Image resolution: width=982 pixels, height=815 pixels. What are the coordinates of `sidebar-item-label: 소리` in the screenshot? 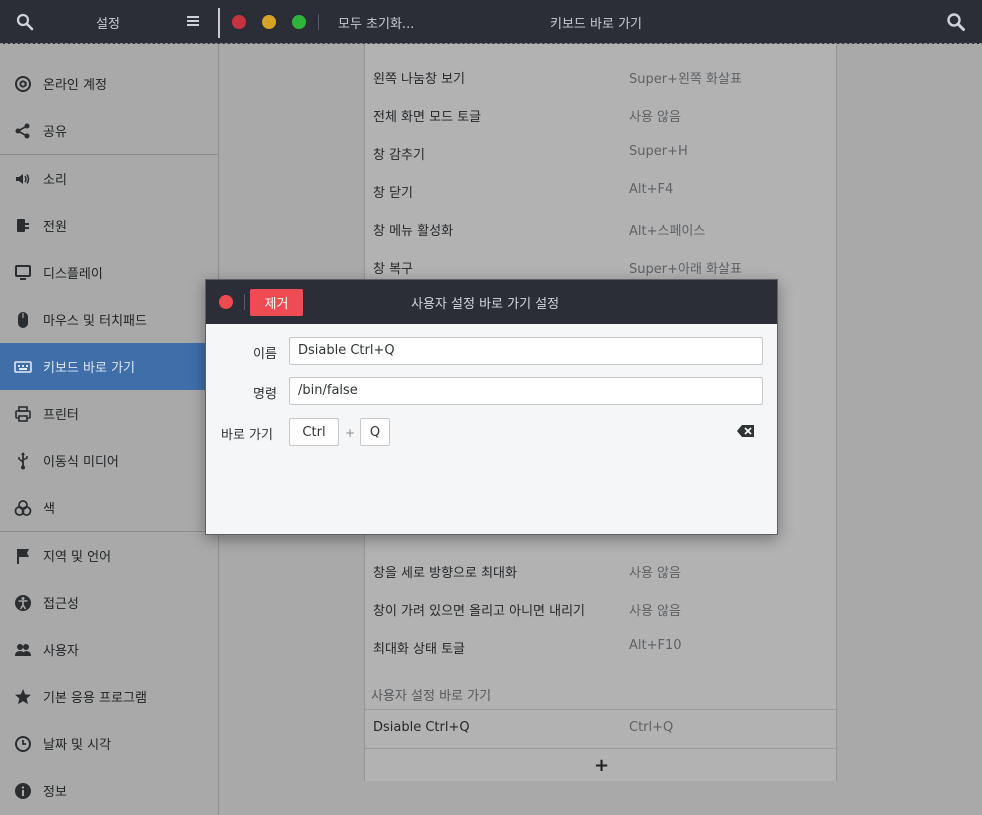 It's located at (55, 180).